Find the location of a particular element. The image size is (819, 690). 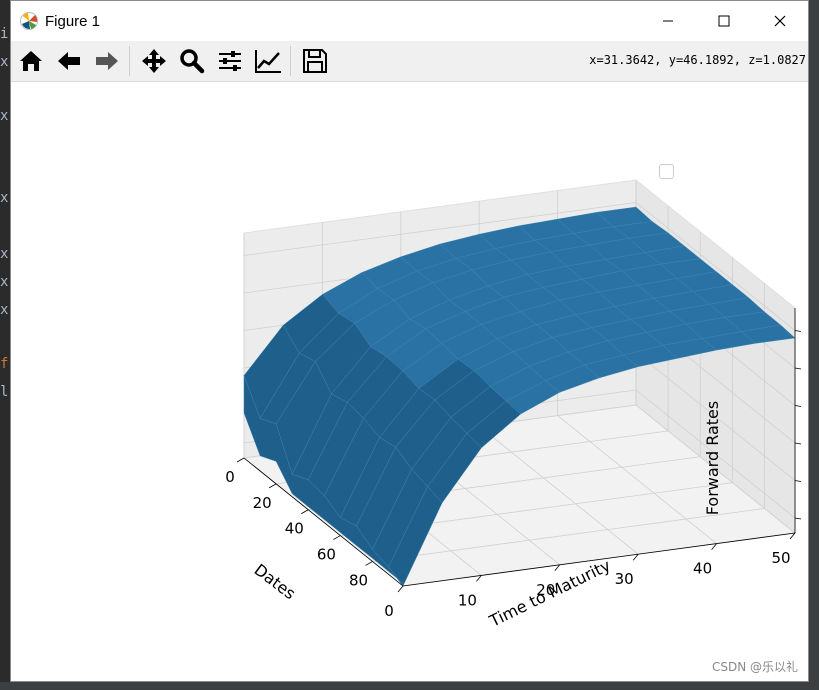

edit-axis-button is located at coordinates (268, 61).